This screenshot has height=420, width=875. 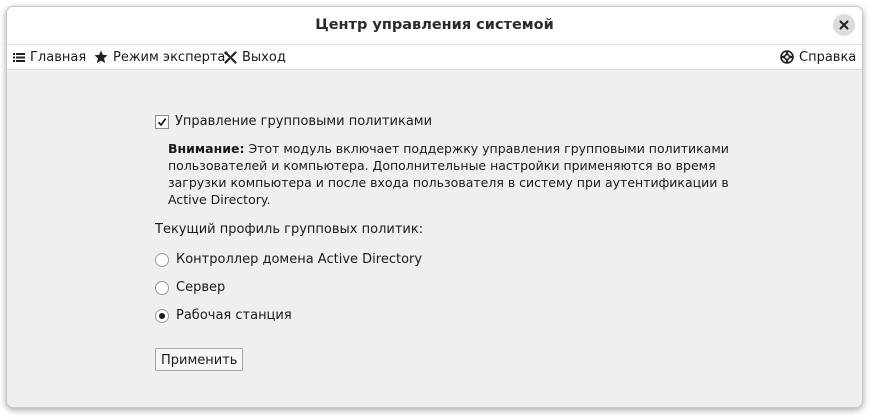 I want to click on exit-label: Выход, so click(x=264, y=57).